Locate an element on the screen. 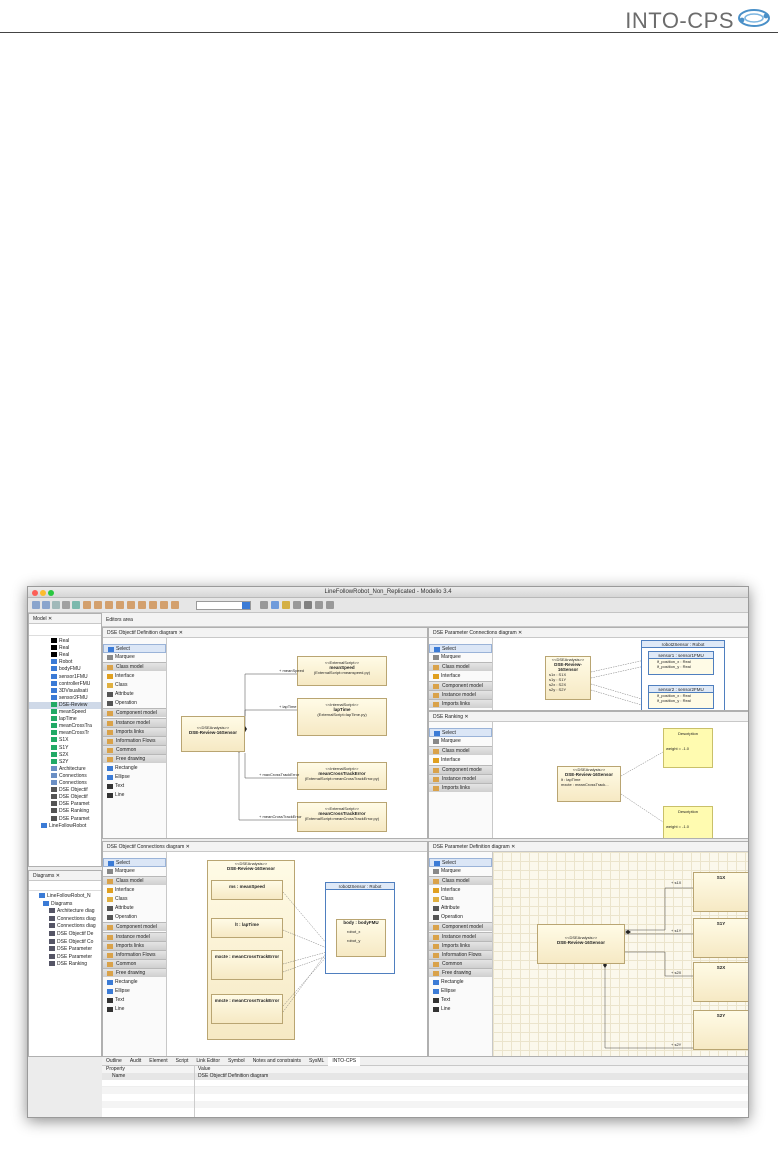 This screenshot has width=778, height=1159. palette-category: Free drawing is located at coordinates (460, 973).